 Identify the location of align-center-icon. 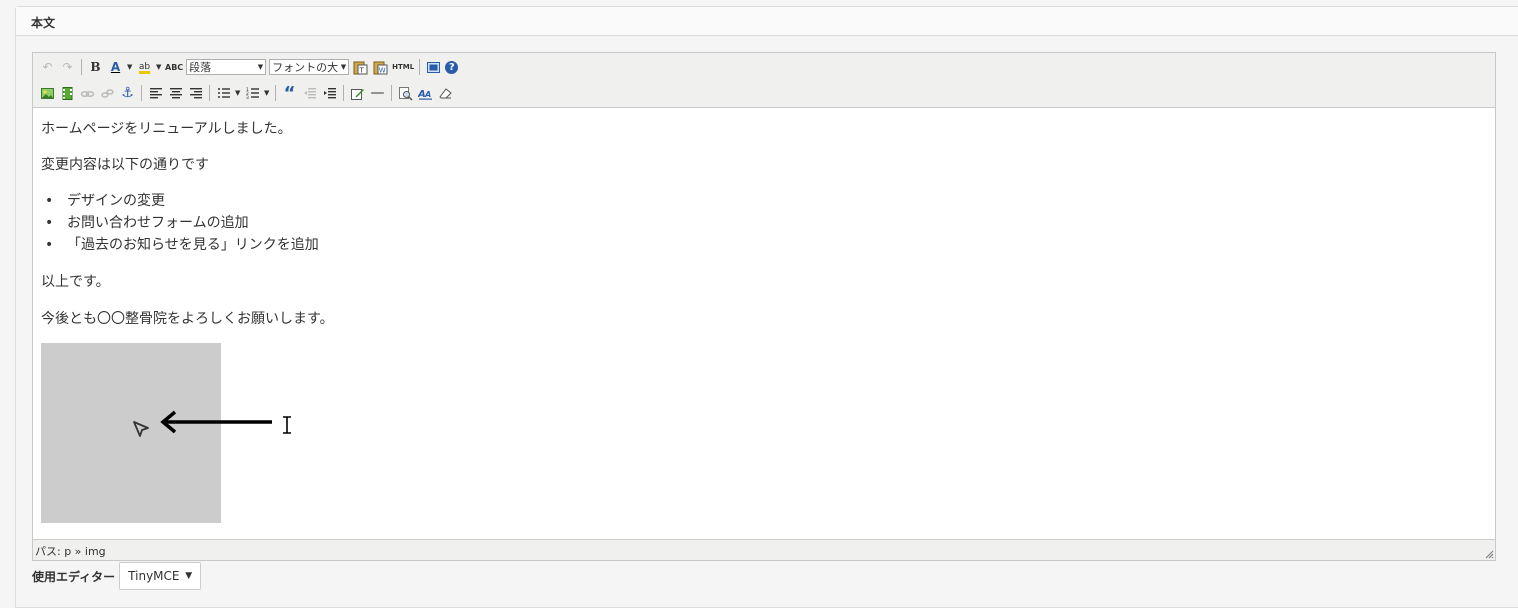
(175, 93).